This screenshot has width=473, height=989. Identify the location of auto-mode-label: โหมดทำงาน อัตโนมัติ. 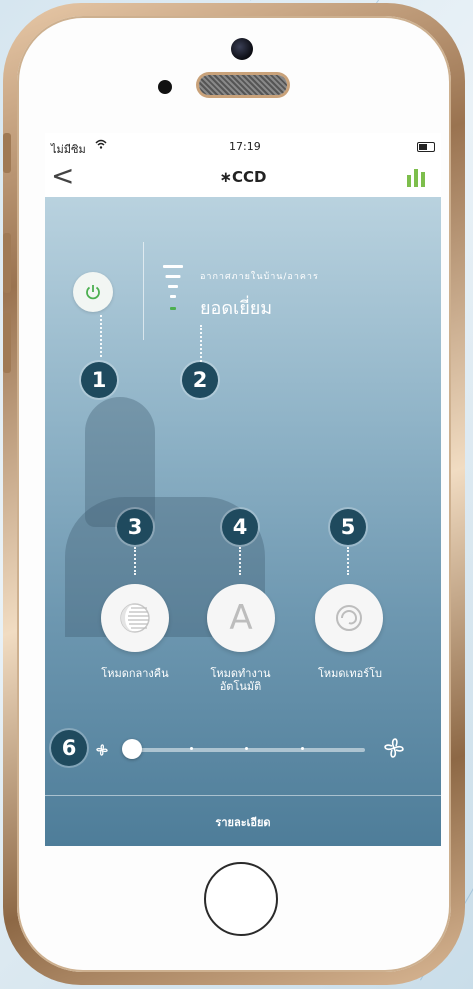
(240, 680).